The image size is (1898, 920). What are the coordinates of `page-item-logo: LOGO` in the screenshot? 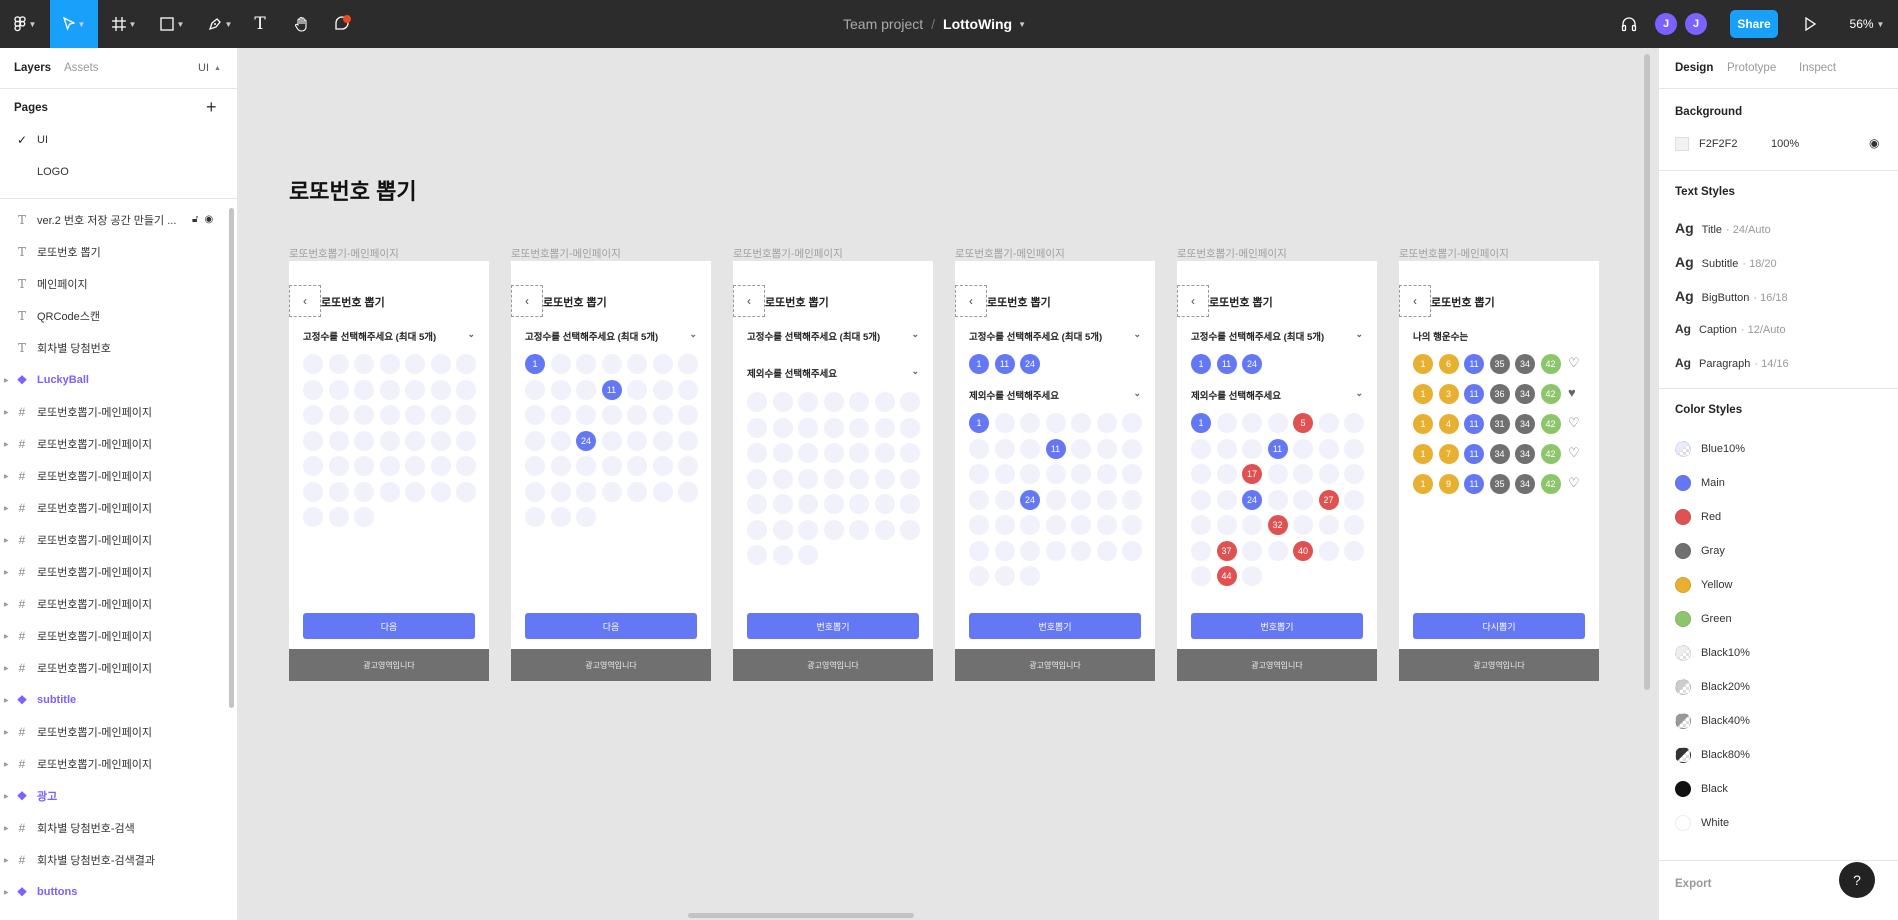 It's located at (116, 172).